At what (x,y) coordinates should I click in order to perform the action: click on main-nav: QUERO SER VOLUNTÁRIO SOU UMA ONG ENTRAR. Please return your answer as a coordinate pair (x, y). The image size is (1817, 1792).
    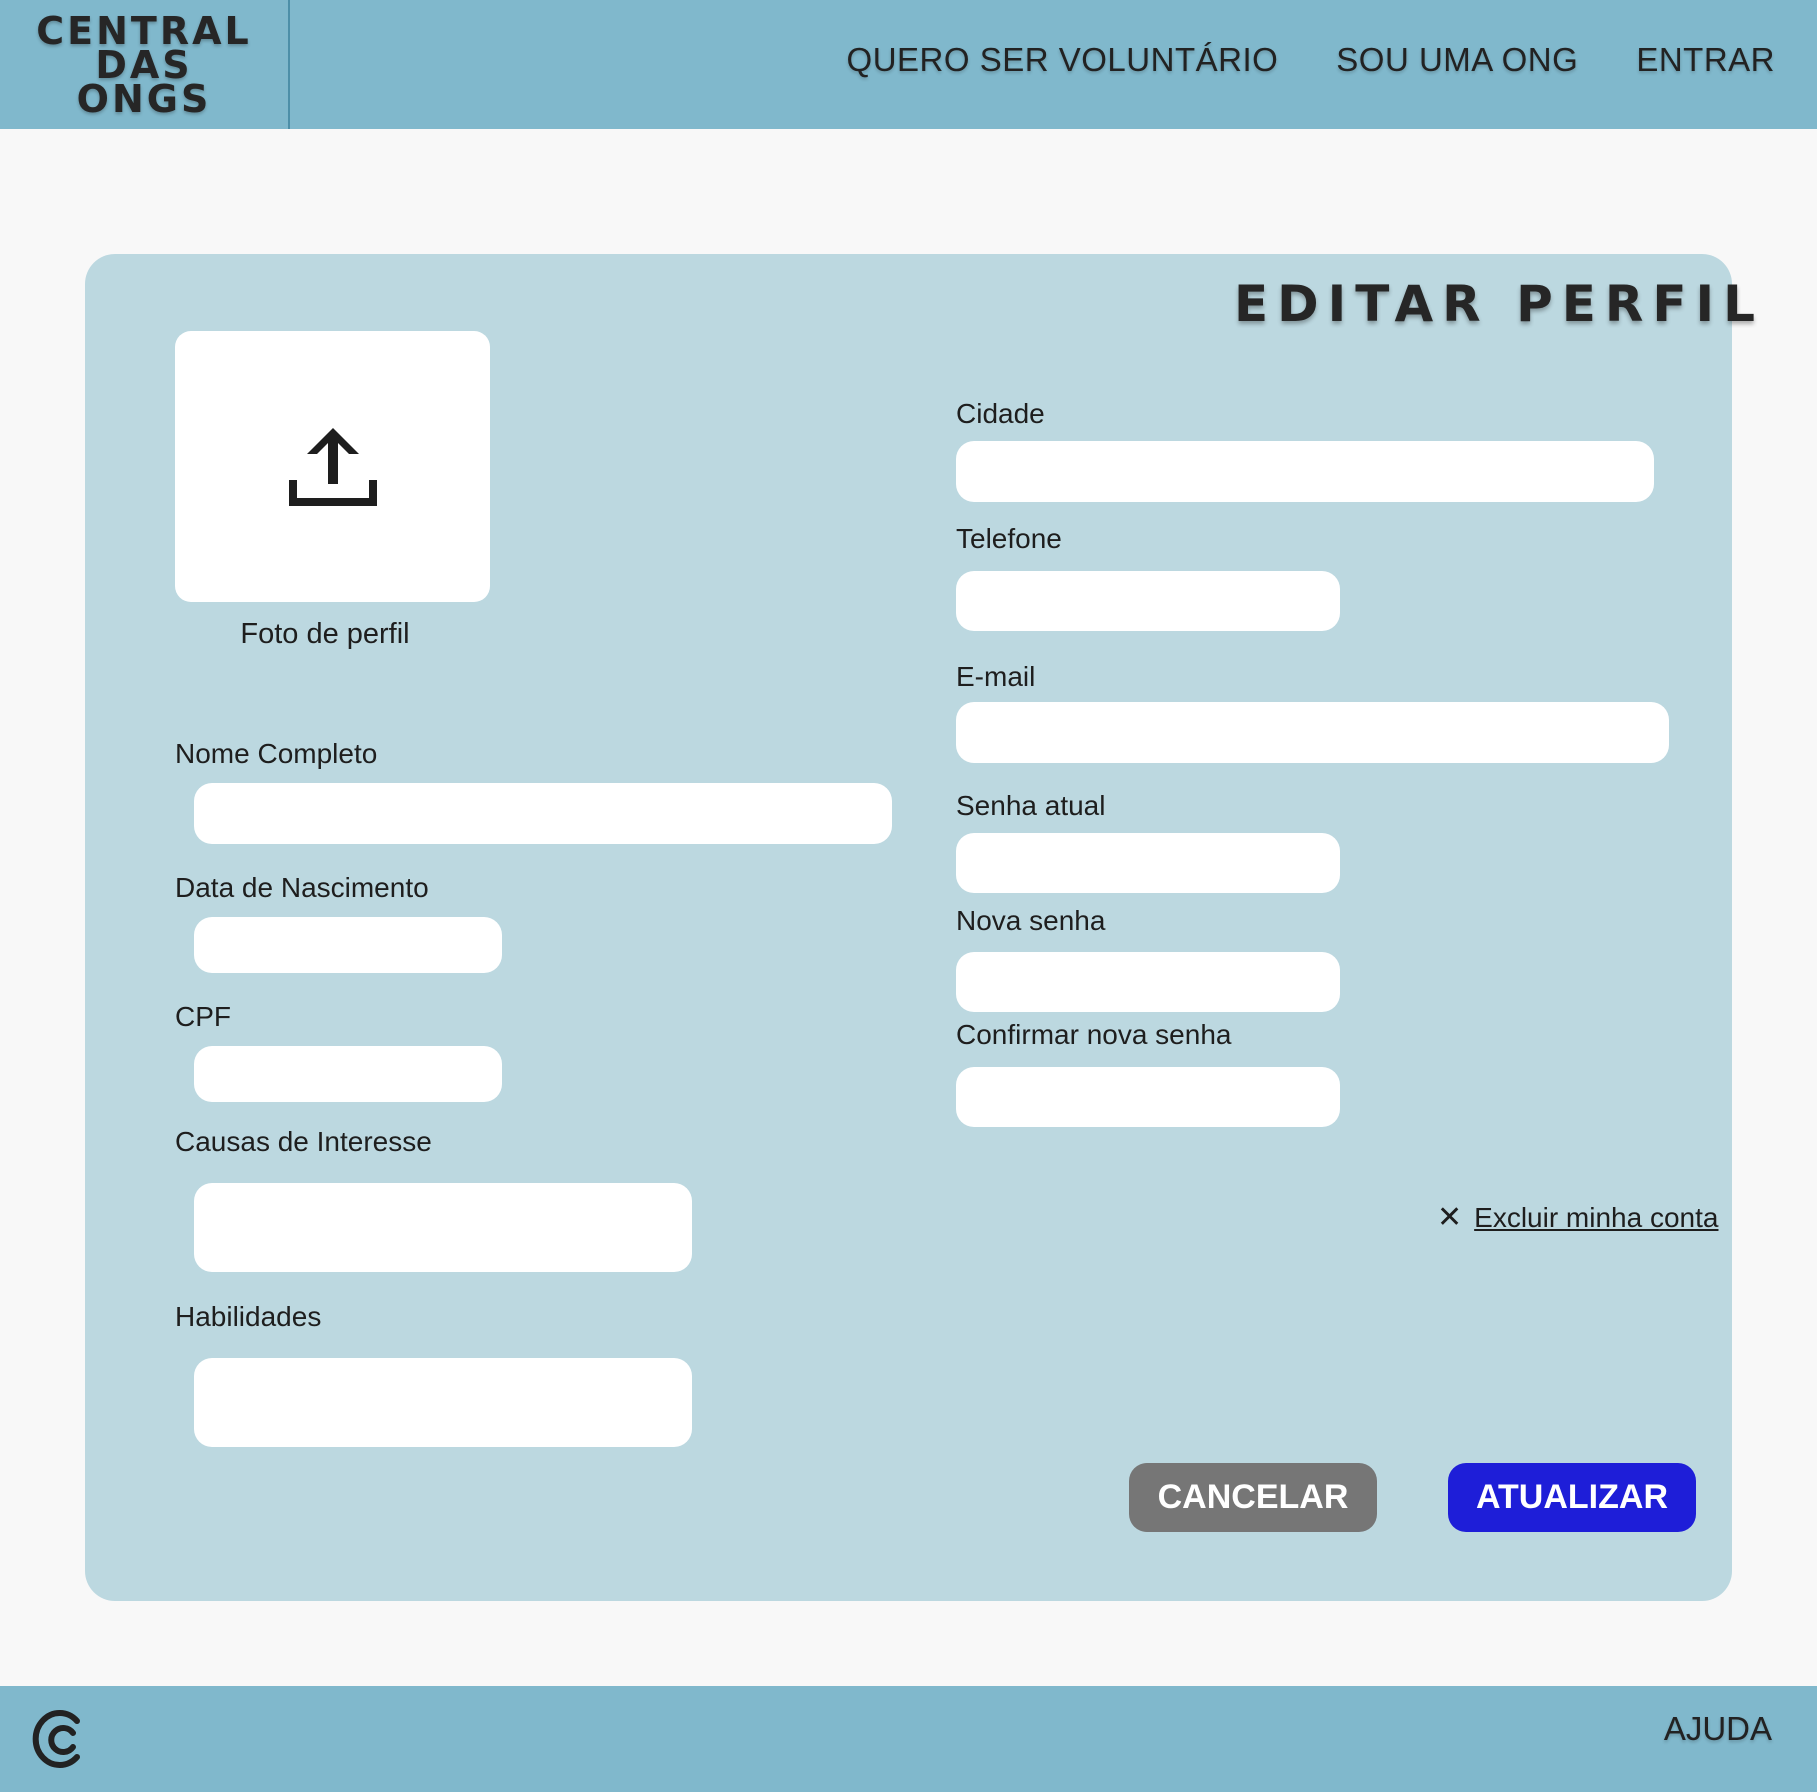
    Looking at the image, I should click on (1311, 60).